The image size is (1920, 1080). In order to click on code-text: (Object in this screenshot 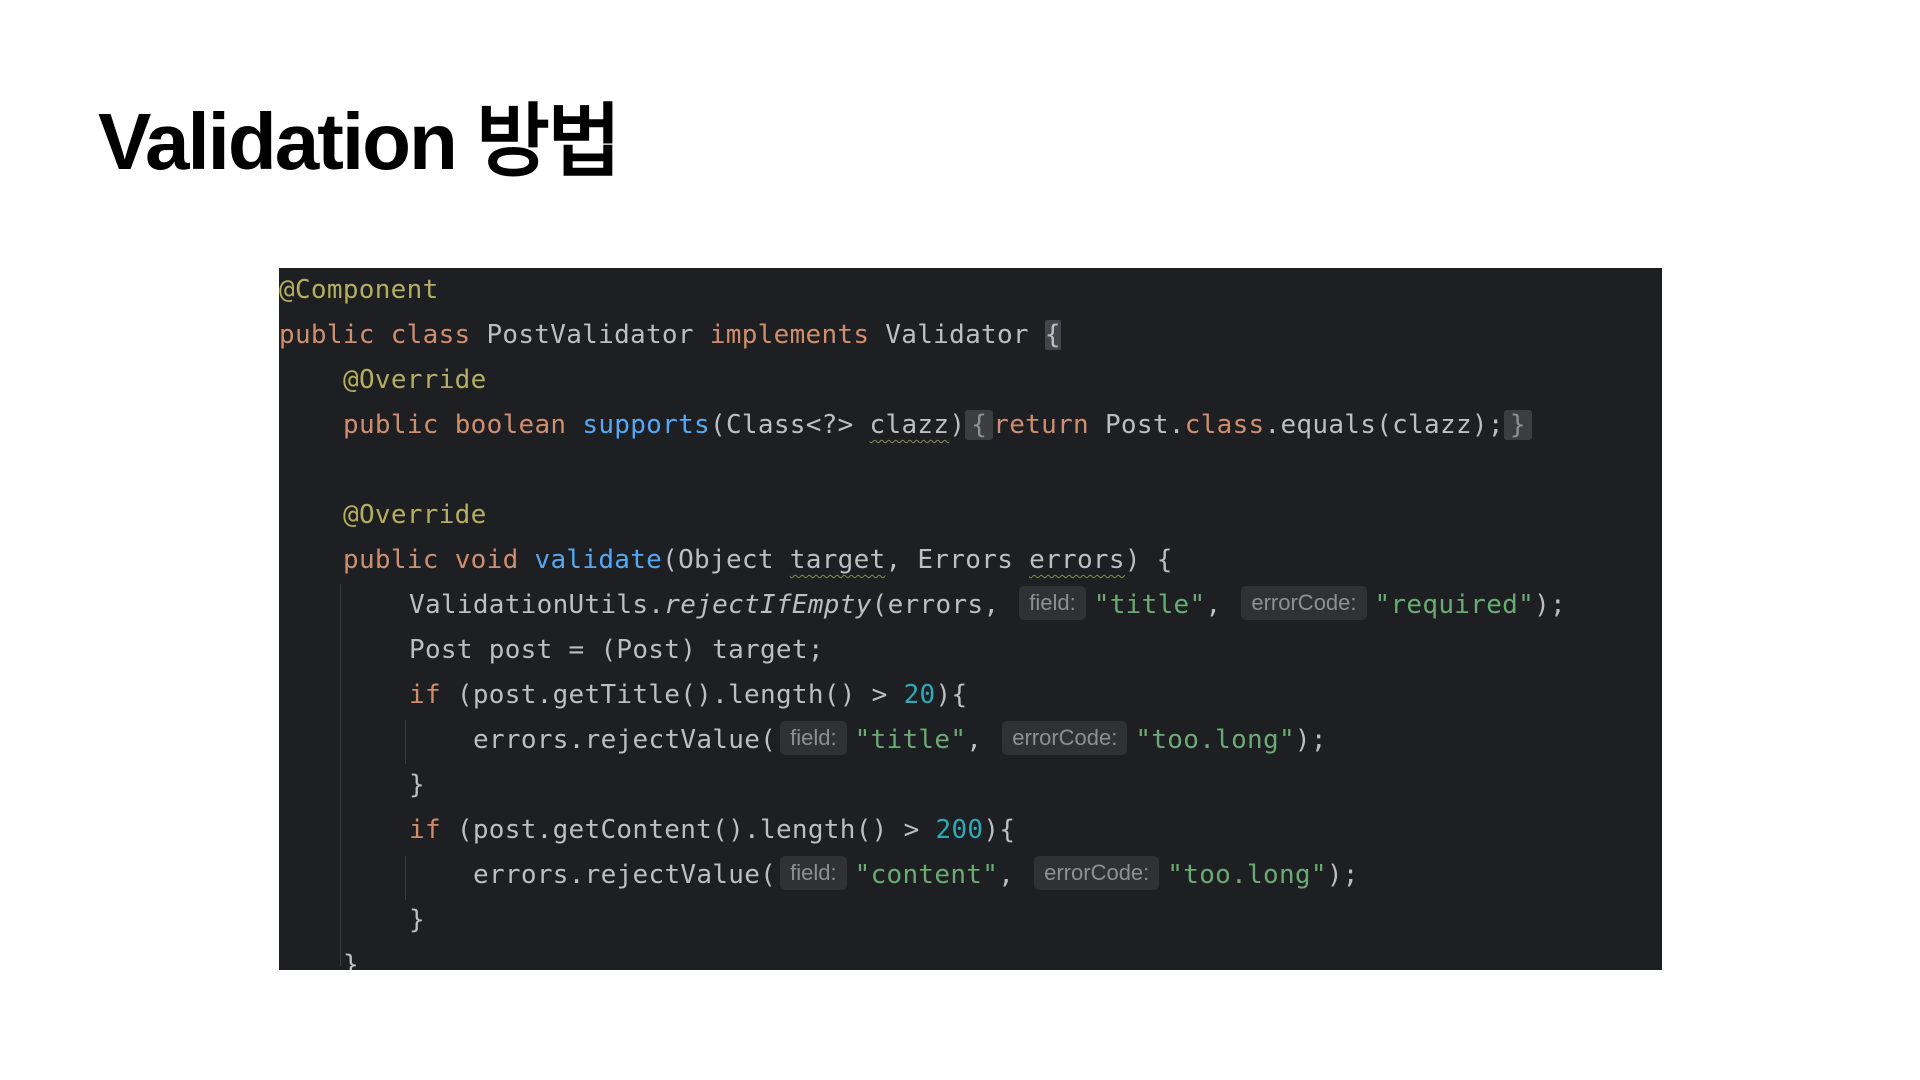, I will do `click(726, 560)`.